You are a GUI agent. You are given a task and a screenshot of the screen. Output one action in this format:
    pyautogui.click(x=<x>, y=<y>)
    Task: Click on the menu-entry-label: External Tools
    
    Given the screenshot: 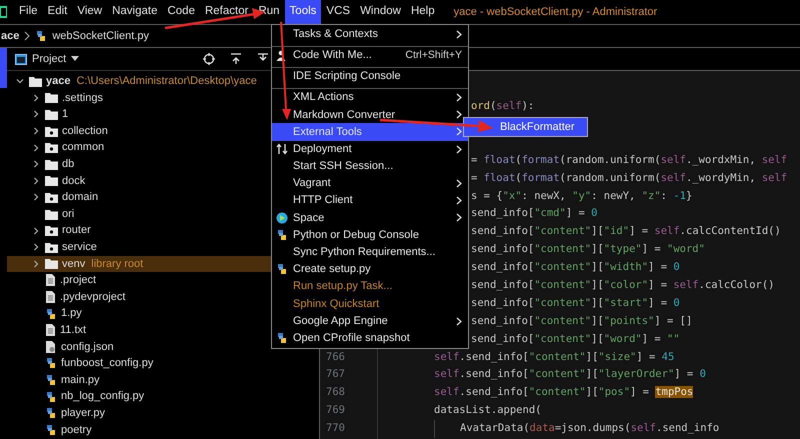 What is the action you would take?
    pyautogui.click(x=327, y=132)
    